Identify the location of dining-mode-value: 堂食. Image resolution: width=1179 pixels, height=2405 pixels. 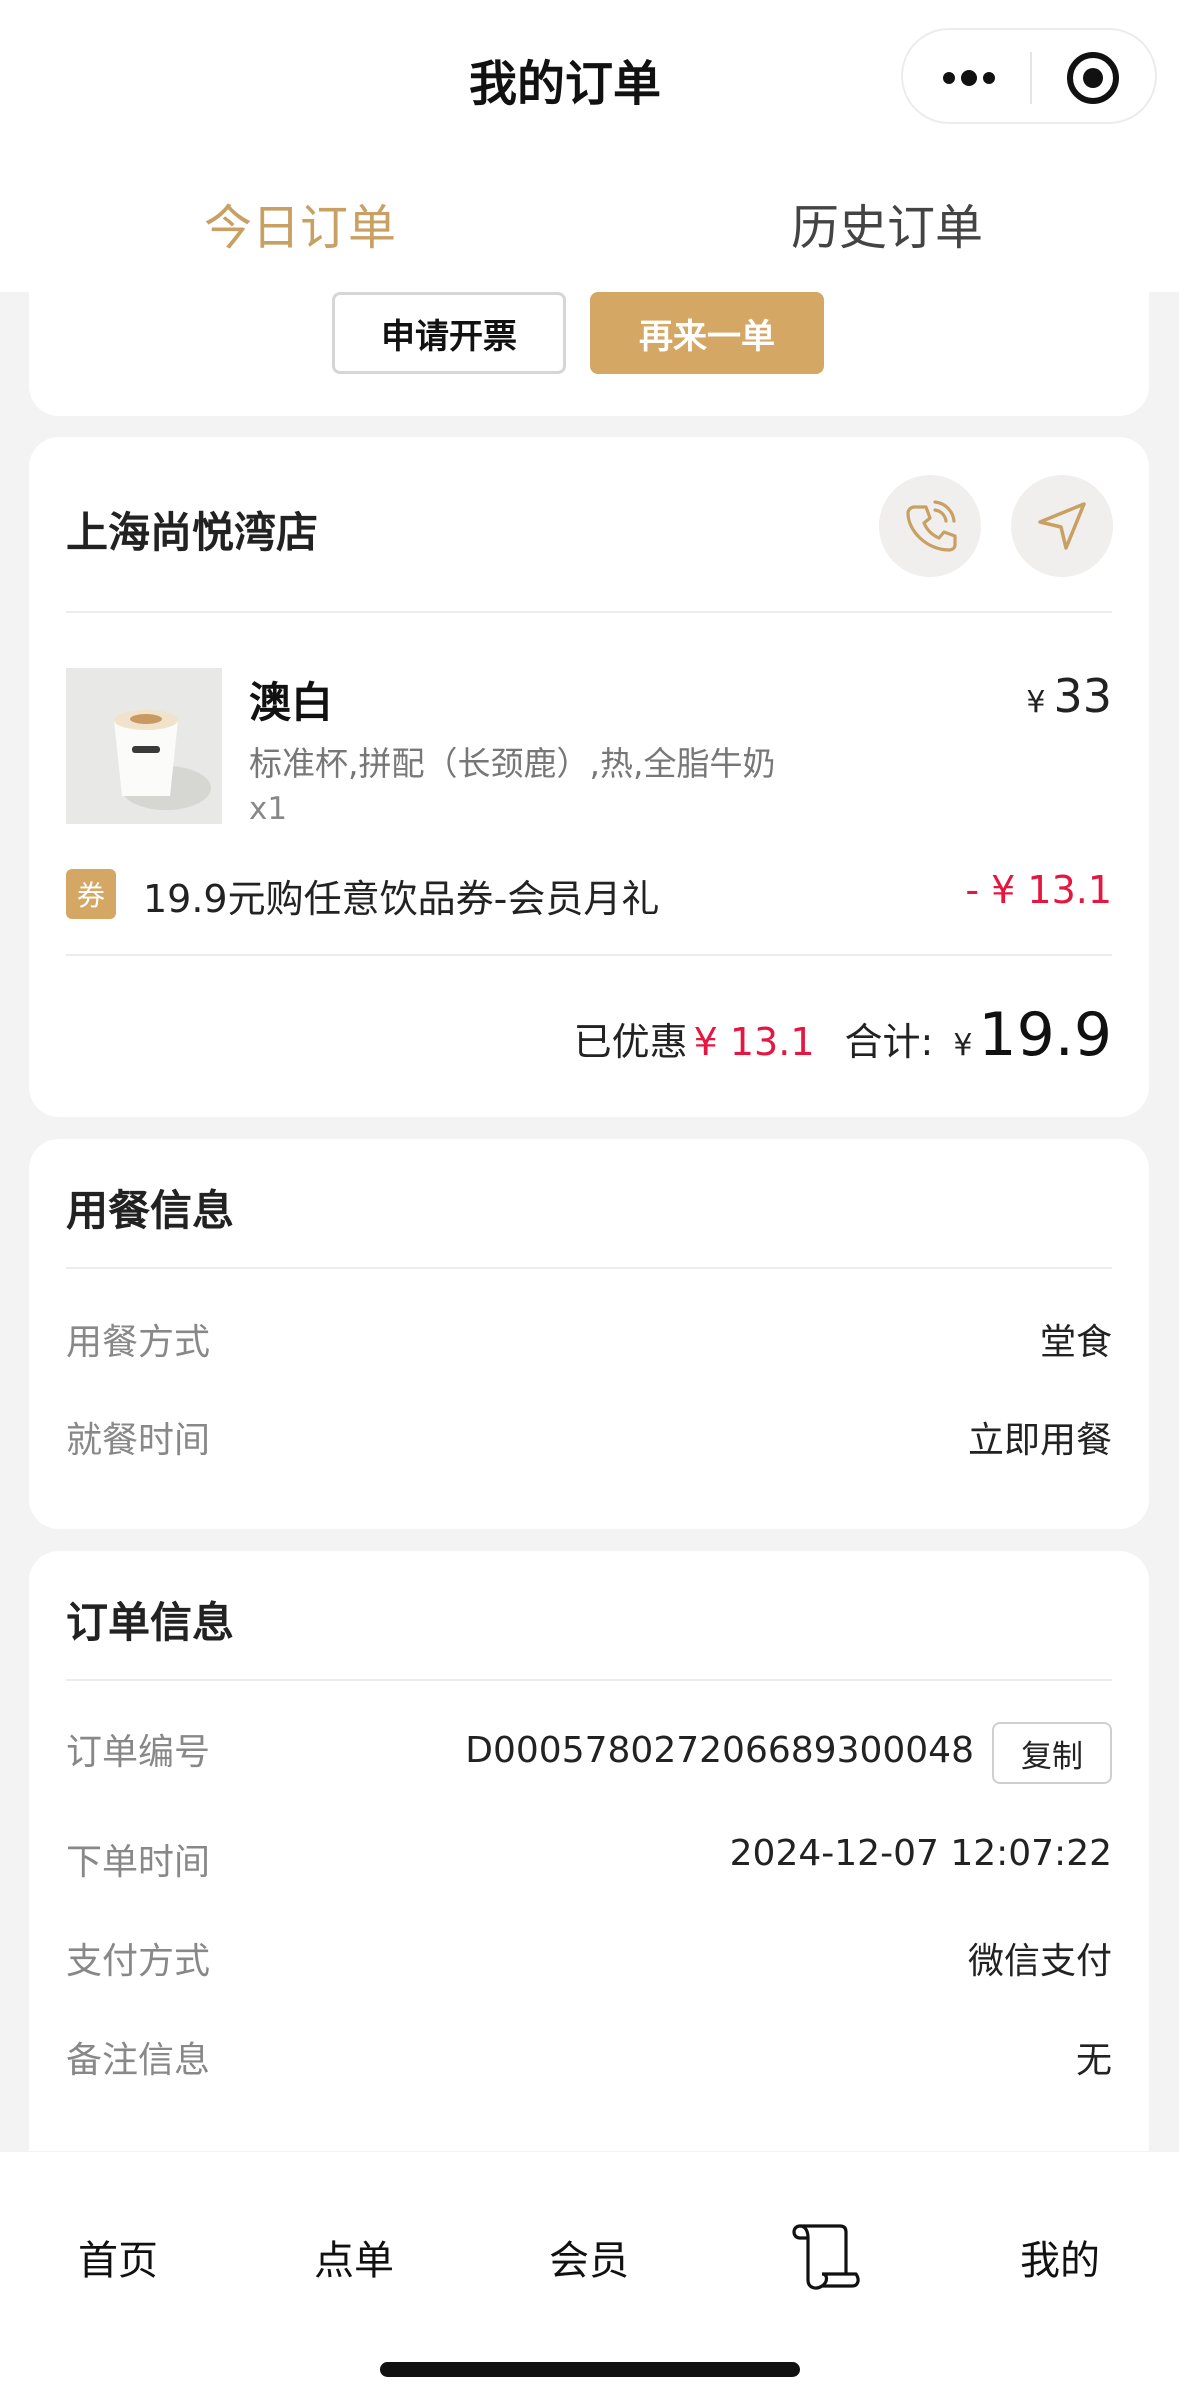
(1075, 1342).